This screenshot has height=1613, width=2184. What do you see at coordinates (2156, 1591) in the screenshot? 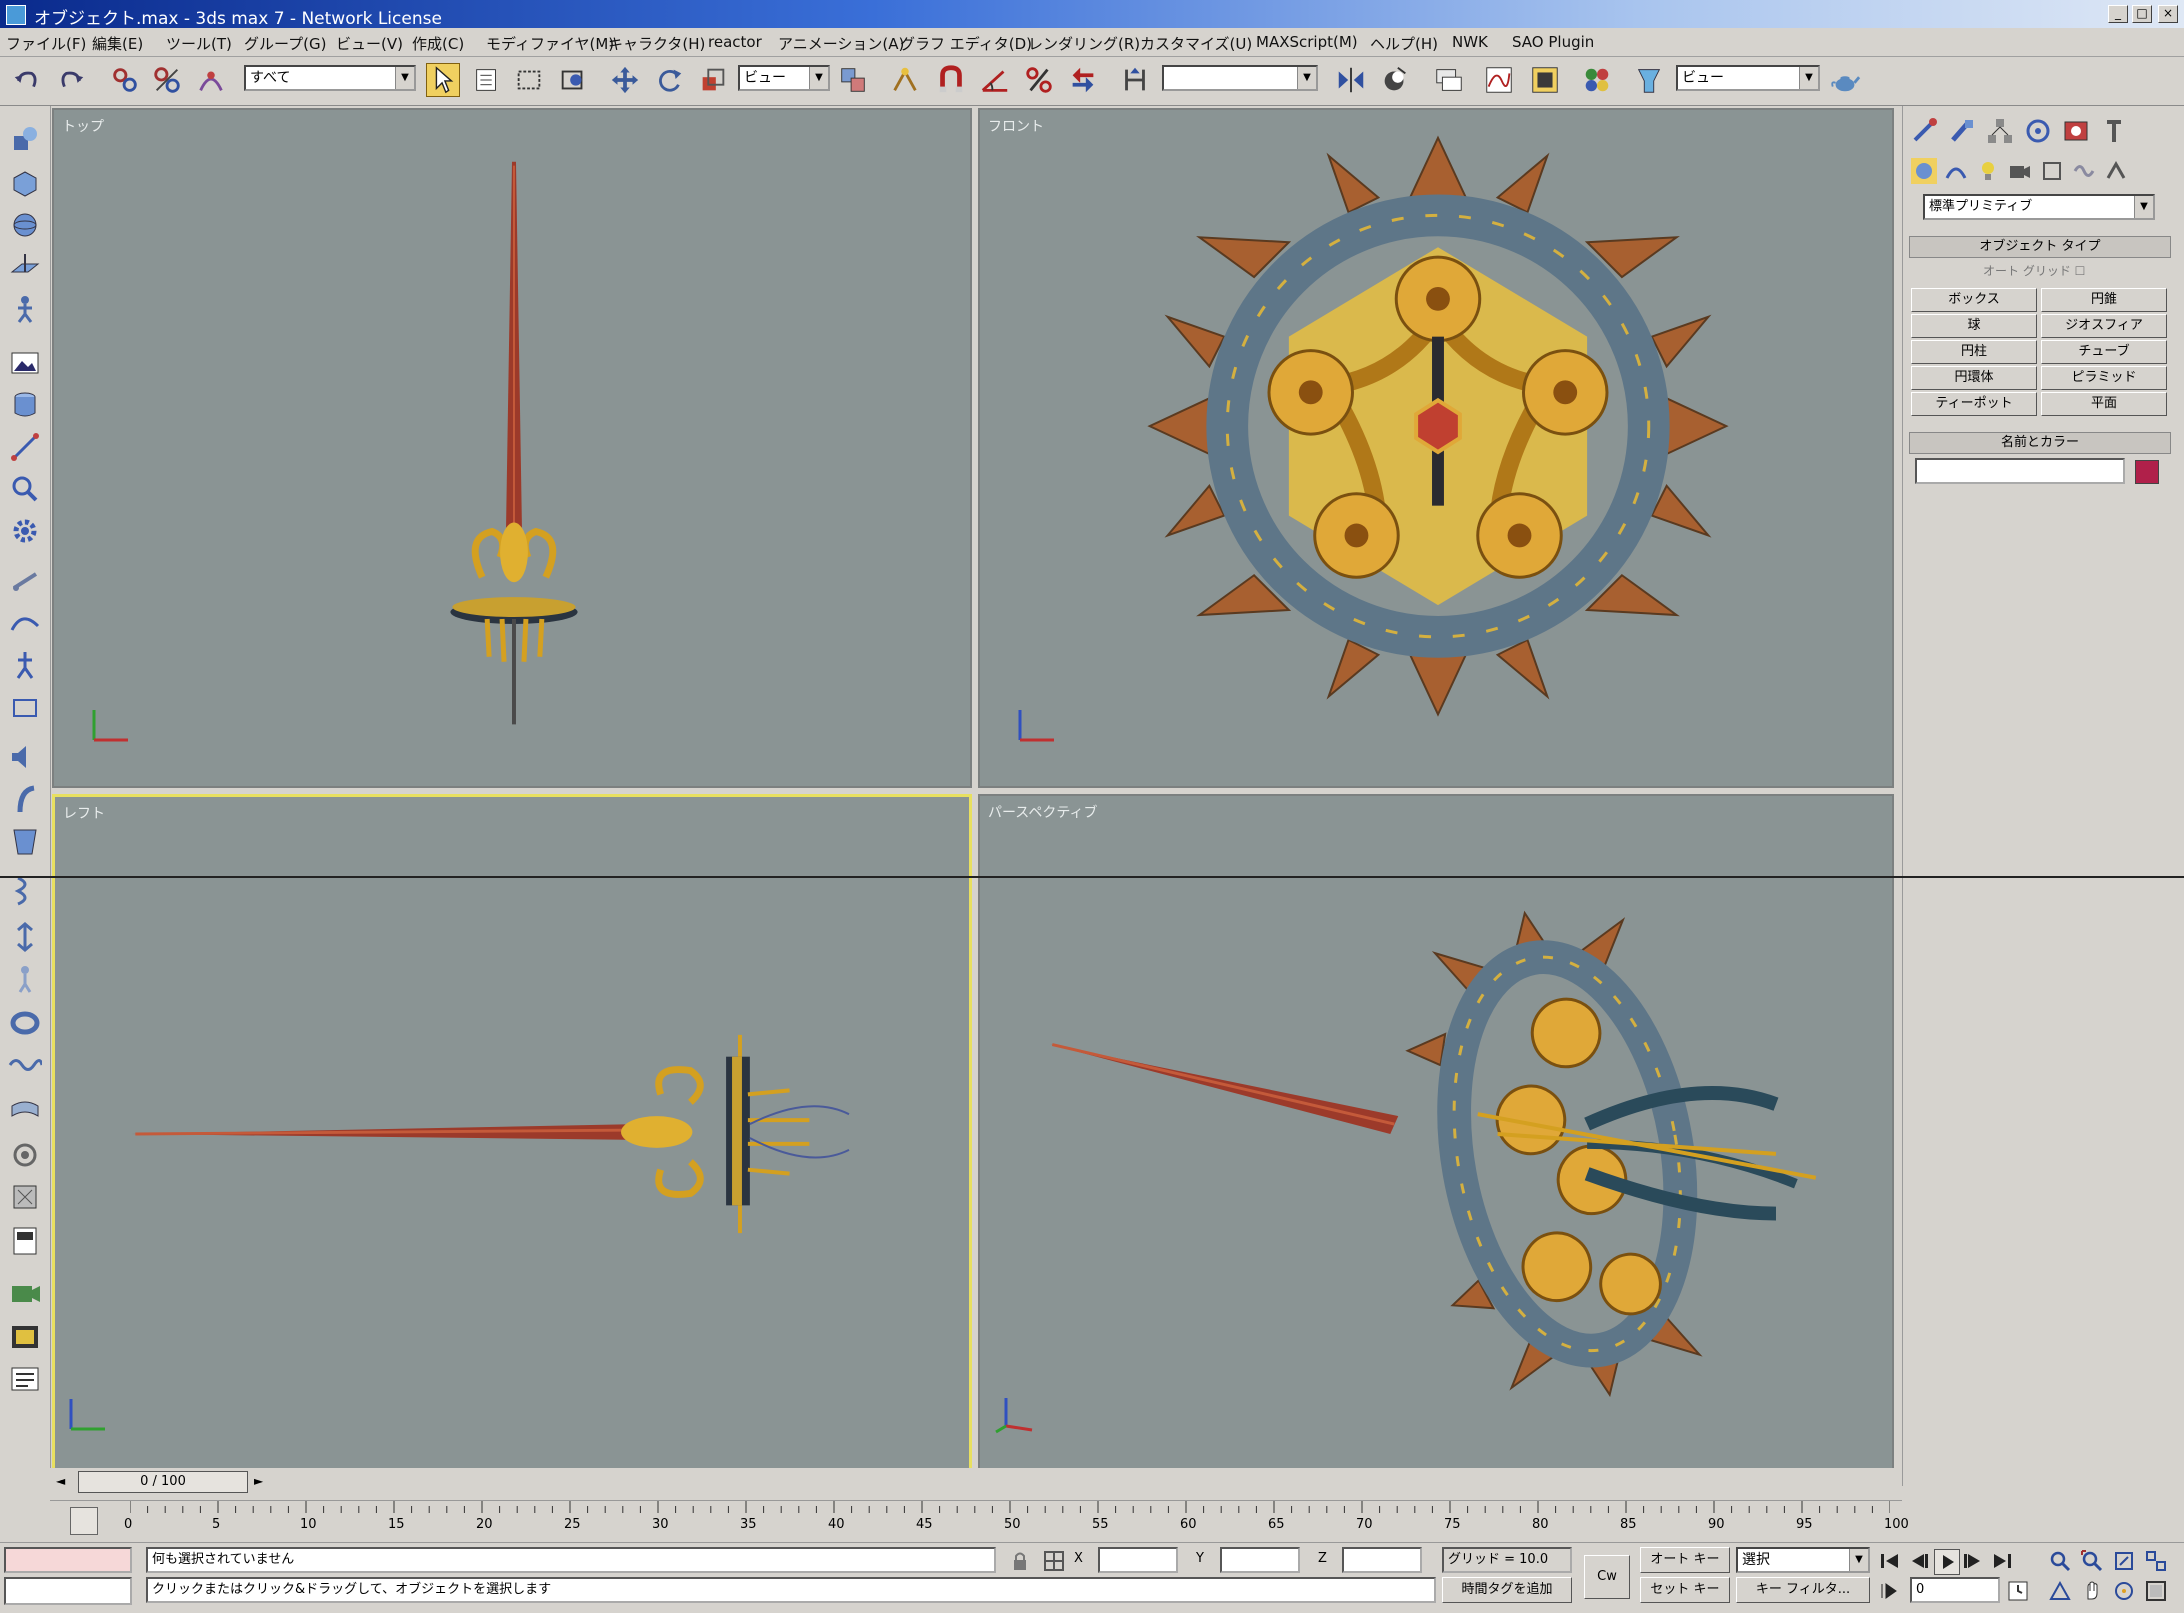
I see `maximize-viewport-icon` at bounding box center [2156, 1591].